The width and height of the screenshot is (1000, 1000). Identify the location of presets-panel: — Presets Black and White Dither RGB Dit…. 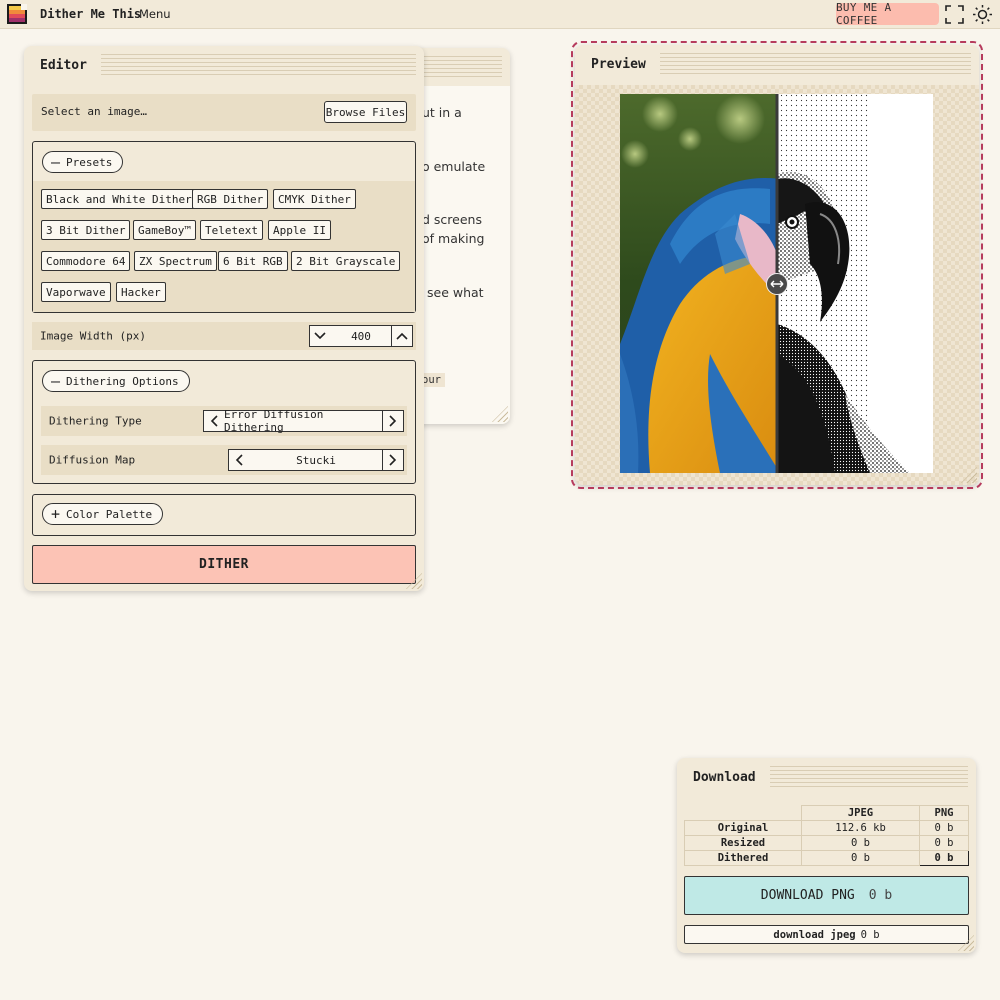
(224, 227).